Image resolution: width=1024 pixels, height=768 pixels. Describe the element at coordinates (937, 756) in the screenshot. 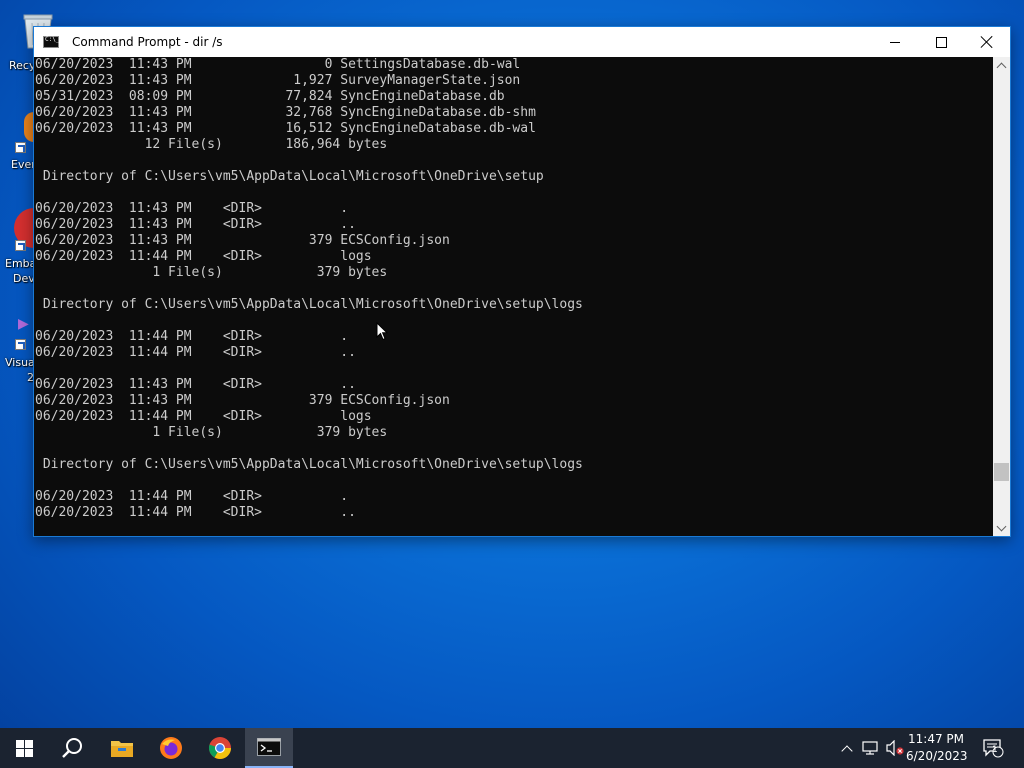

I see `clock-date: 6/20/2023` at that location.